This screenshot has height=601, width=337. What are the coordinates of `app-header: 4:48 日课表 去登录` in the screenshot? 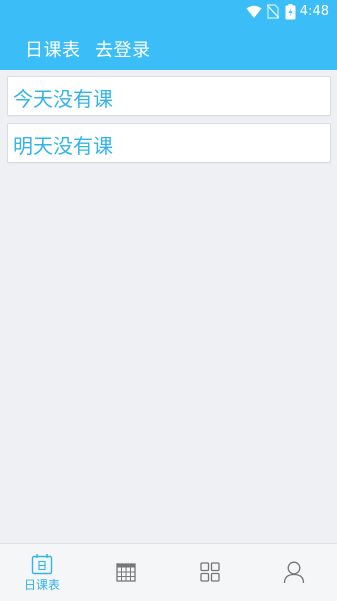 It's located at (168, 35).